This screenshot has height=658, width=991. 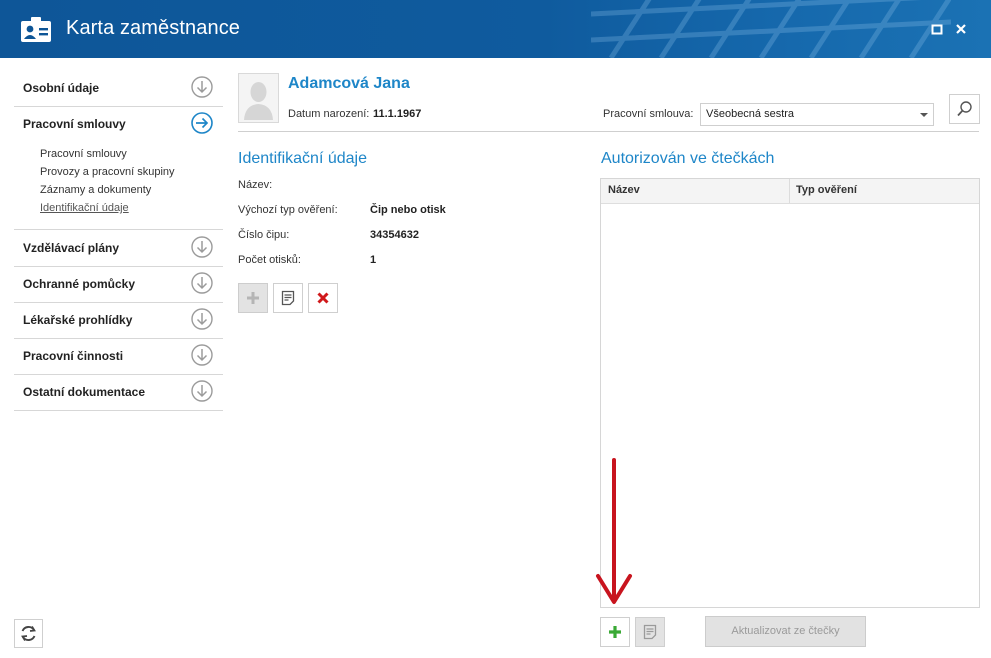 What do you see at coordinates (624, 190) in the screenshot?
I see `column-header-nazev: Název` at bounding box center [624, 190].